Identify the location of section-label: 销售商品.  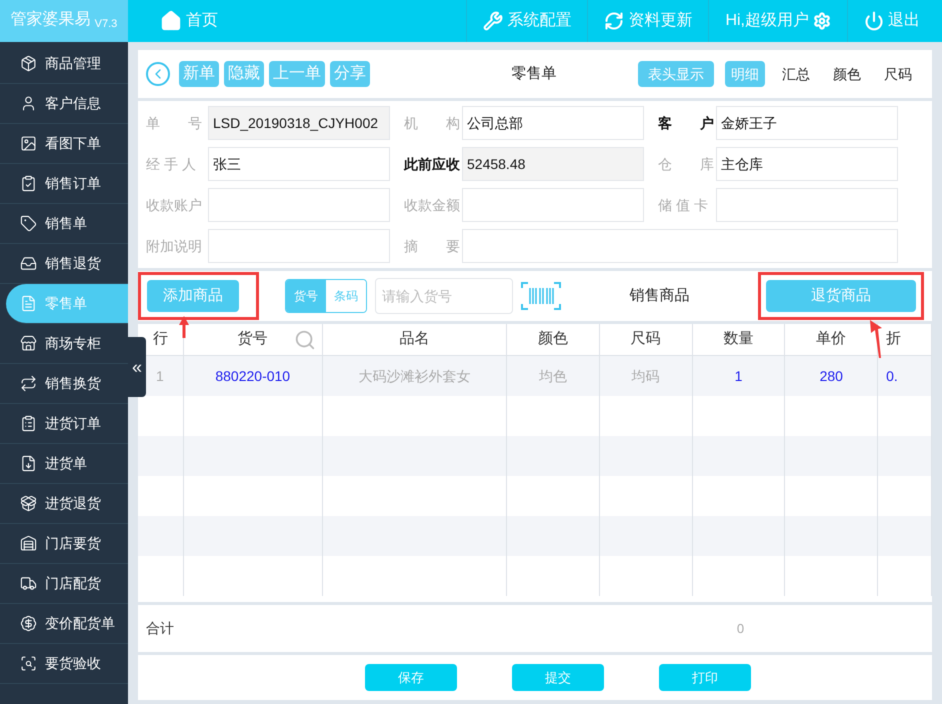
(659, 296).